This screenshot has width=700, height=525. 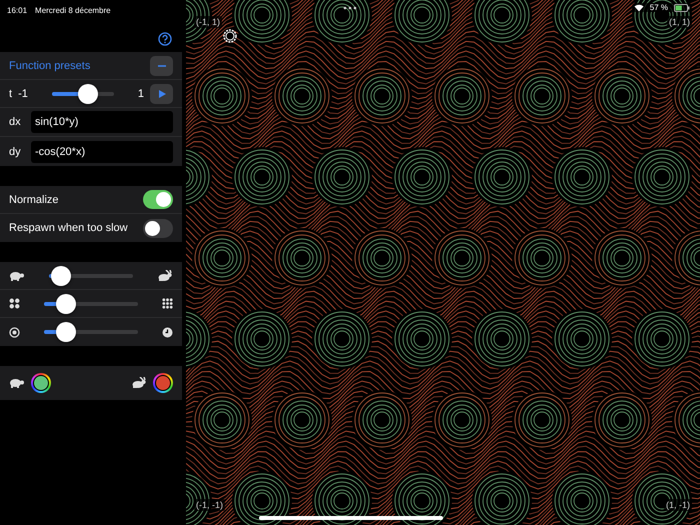 I want to click on t-min-label: -1, so click(x=23, y=94).